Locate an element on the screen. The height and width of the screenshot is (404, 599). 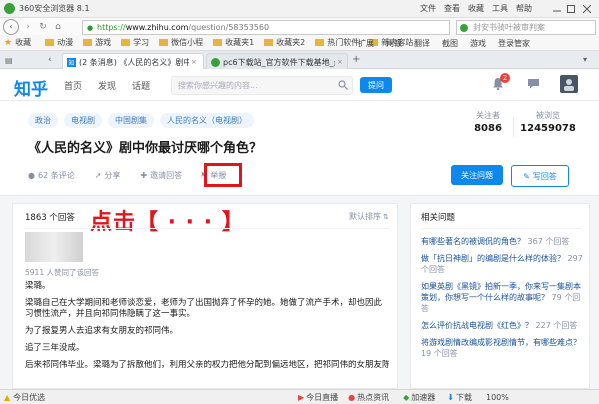
status-today-picks: 今日优选 is located at coordinates (29, 397).